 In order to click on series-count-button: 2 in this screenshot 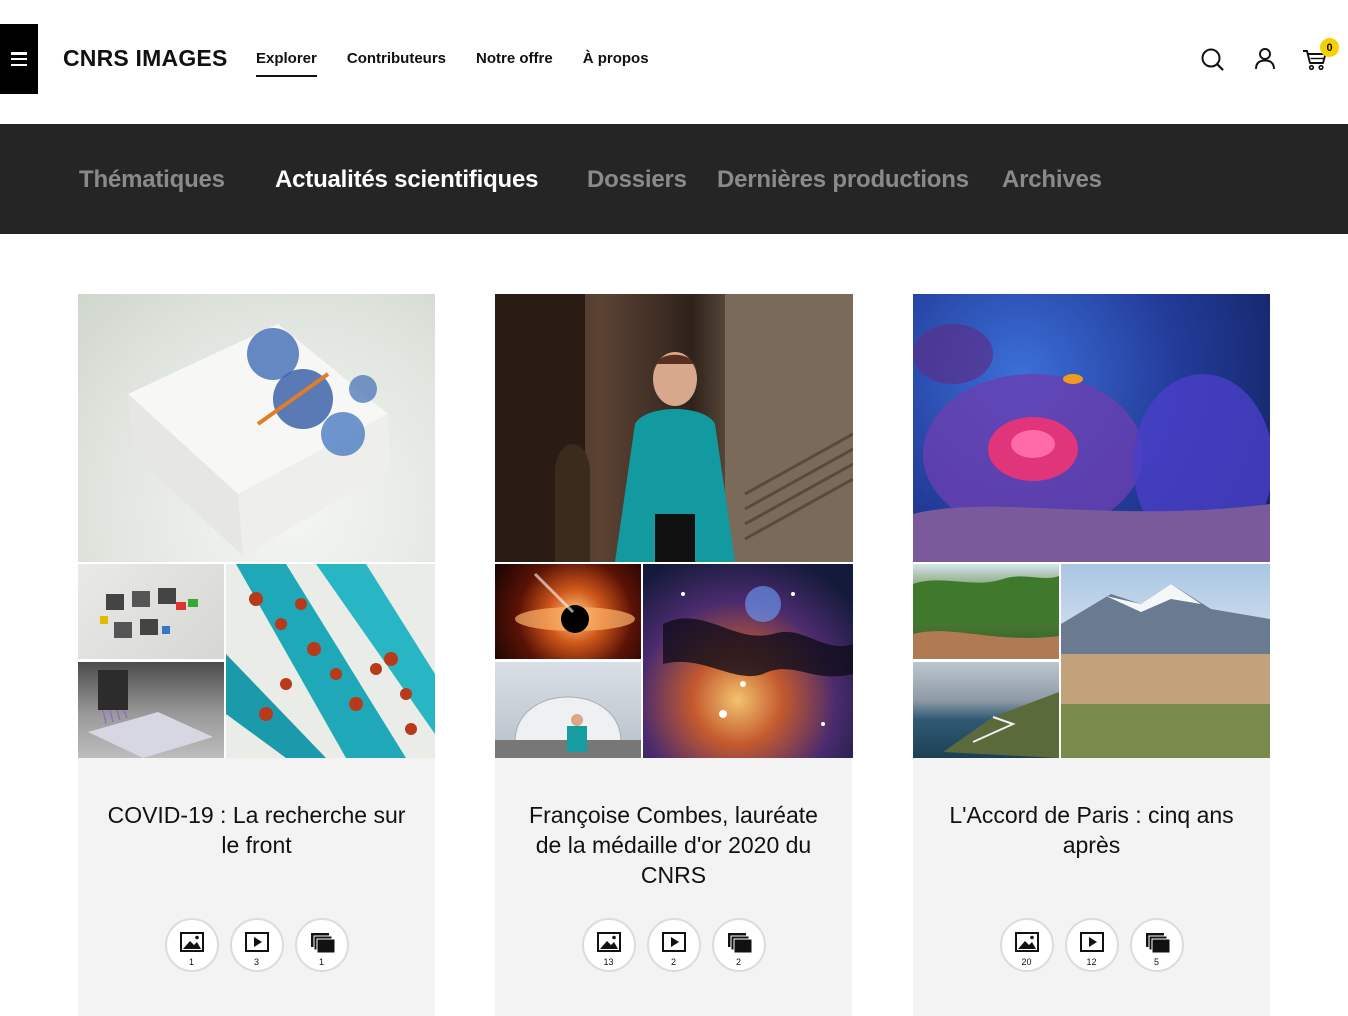, I will do `click(738, 945)`.